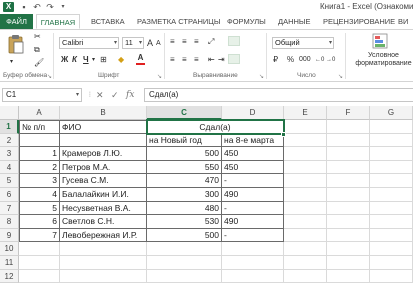 The width and height of the screenshot is (413, 283). I want to click on row-header-10: 10, so click(9, 249).